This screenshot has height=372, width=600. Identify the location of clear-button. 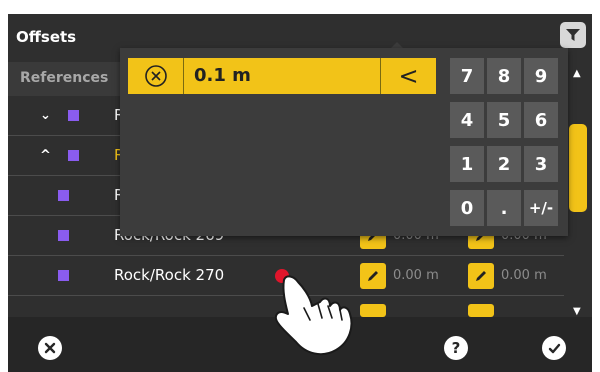
(156, 76).